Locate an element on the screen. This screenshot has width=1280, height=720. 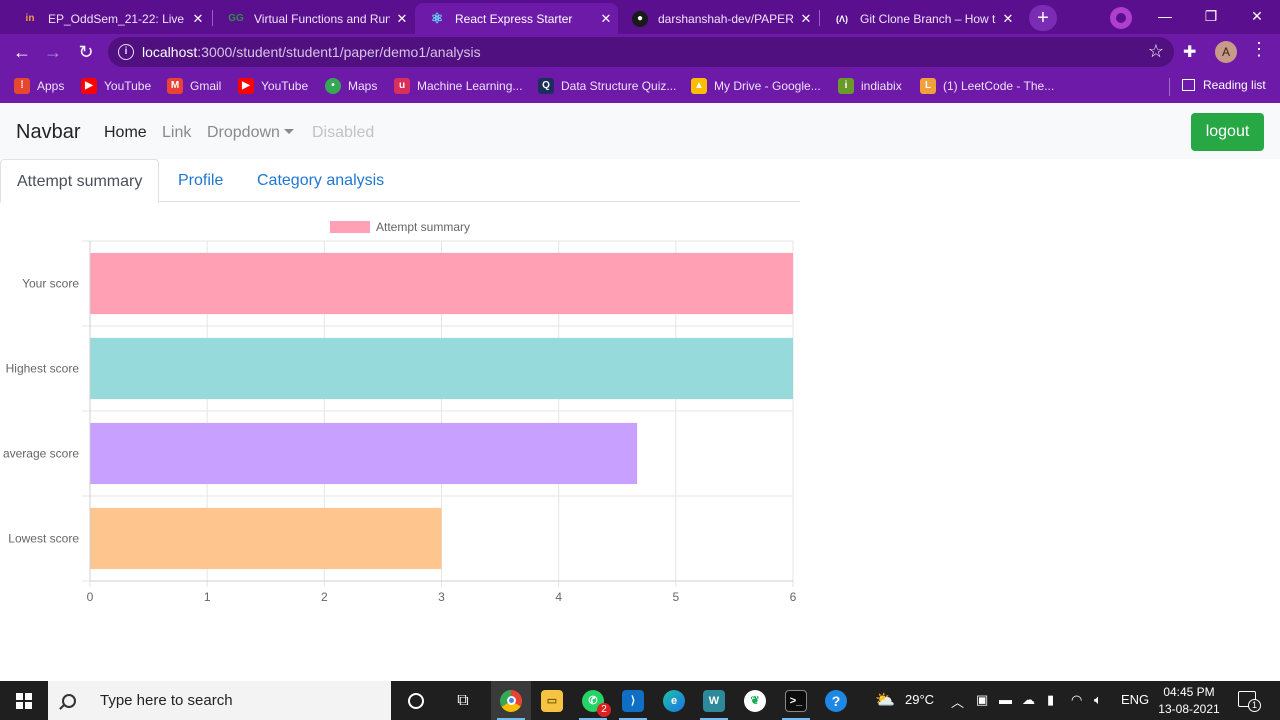
x-tick-label: 4 is located at coordinates (558, 597).